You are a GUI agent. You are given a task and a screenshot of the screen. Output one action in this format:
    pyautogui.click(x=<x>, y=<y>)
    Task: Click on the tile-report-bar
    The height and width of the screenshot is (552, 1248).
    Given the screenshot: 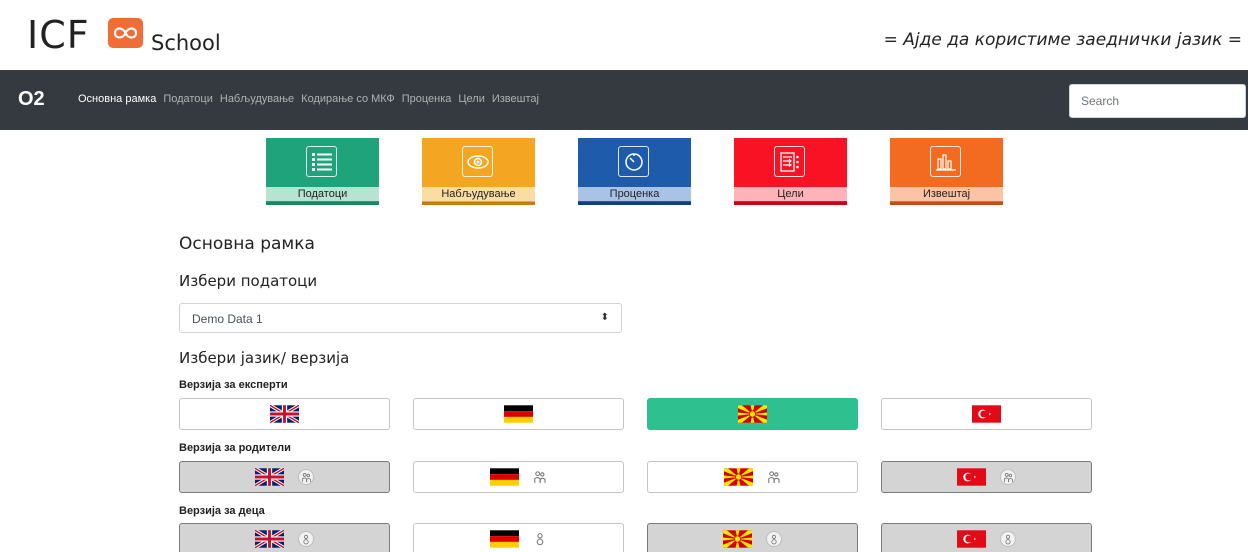 What is the action you would take?
    pyautogui.click(x=946, y=203)
    